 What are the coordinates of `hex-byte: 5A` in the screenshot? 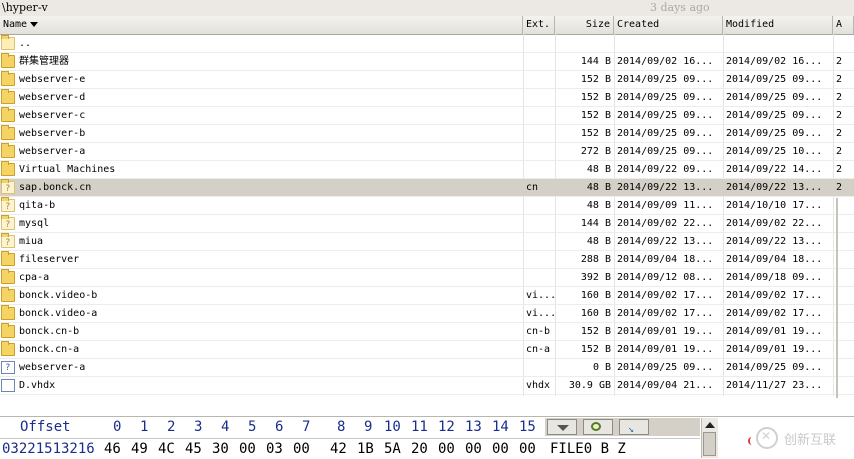 It's located at (392, 449).